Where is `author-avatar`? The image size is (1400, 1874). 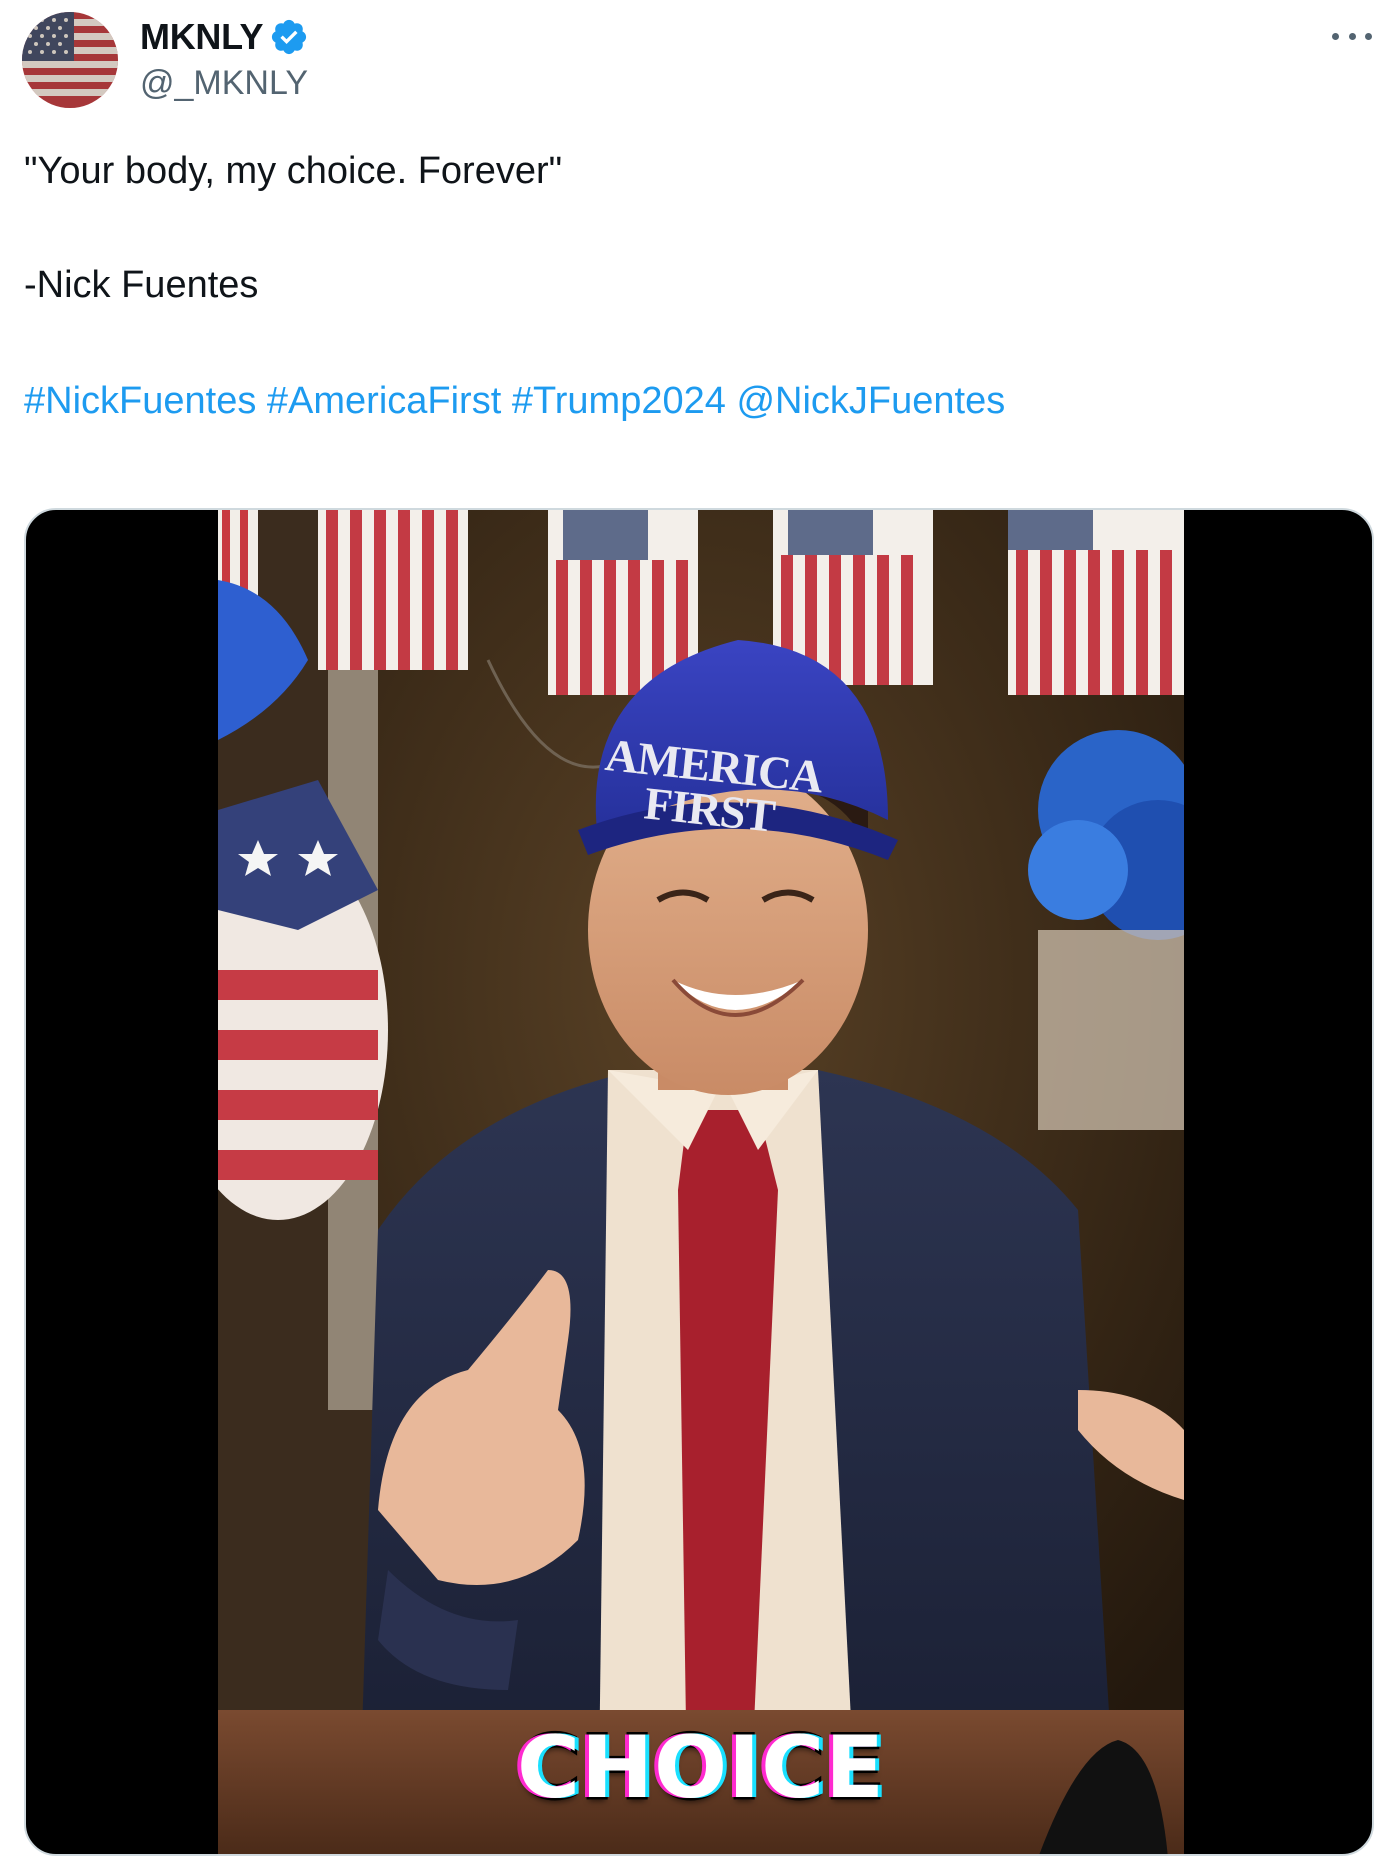 author-avatar is located at coordinates (70, 60).